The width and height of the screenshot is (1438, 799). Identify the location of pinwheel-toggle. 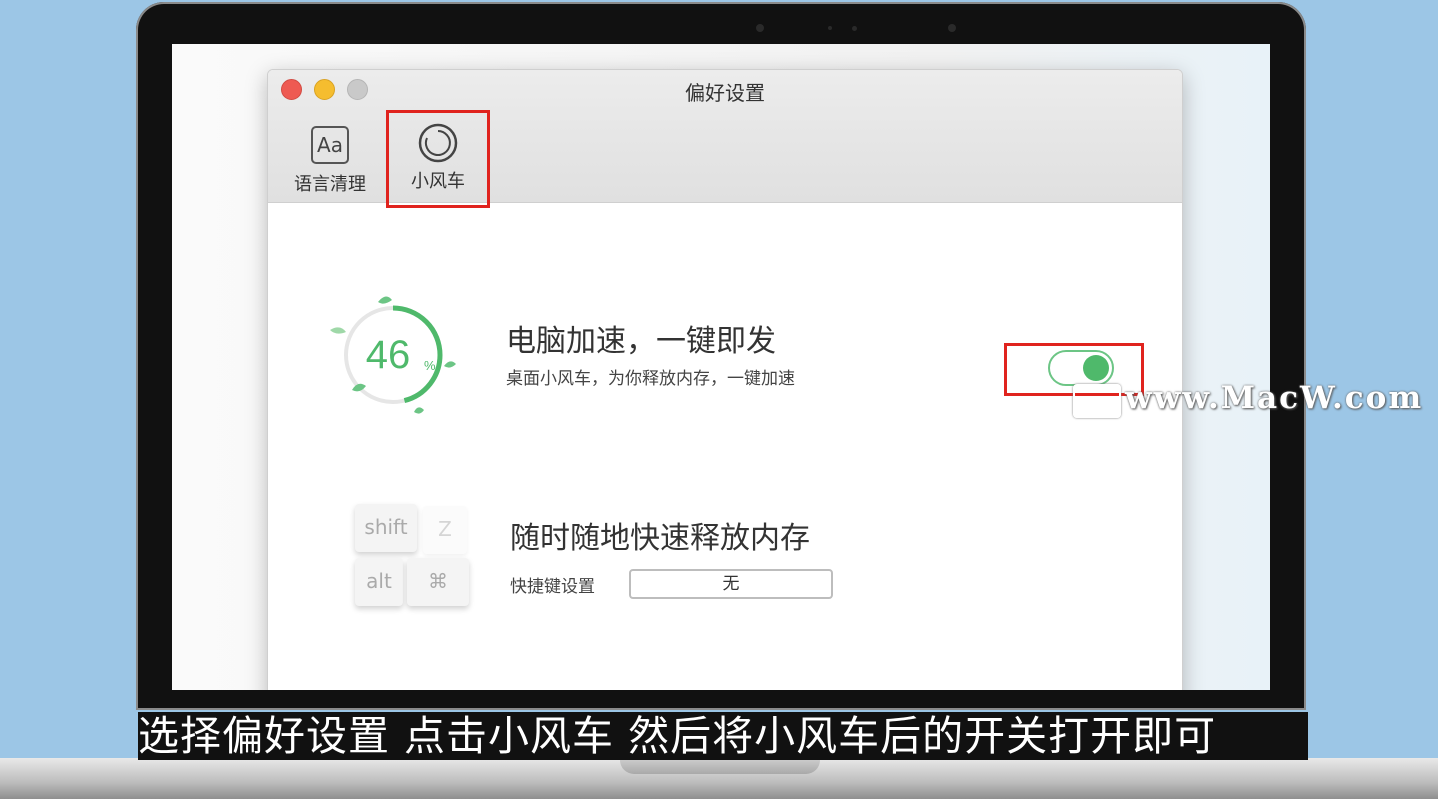
(1081, 368).